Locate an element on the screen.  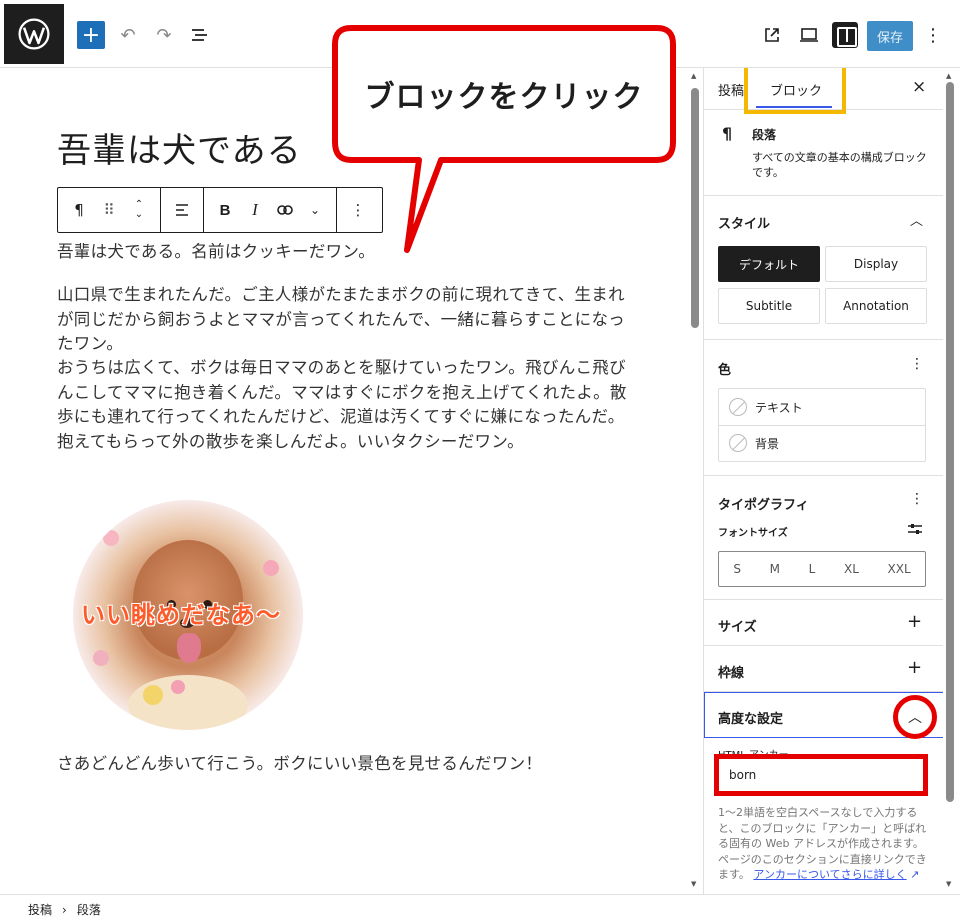
block-toolbar-group-format: B I ⌄ is located at coordinates (270, 210).